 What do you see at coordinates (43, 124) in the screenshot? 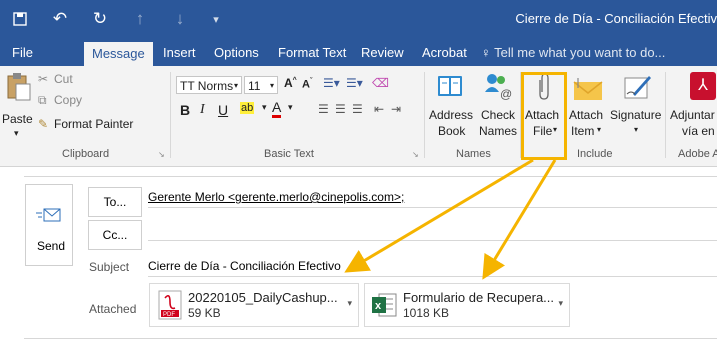
I see `brush-icon: ✎` at bounding box center [43, 124].